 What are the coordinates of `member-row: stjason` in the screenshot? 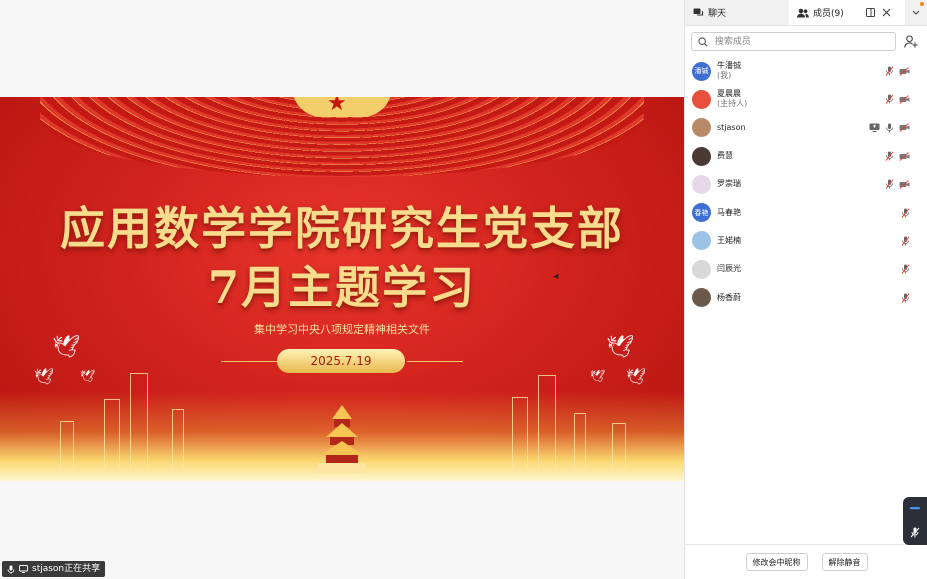 It's located at (806, 128).